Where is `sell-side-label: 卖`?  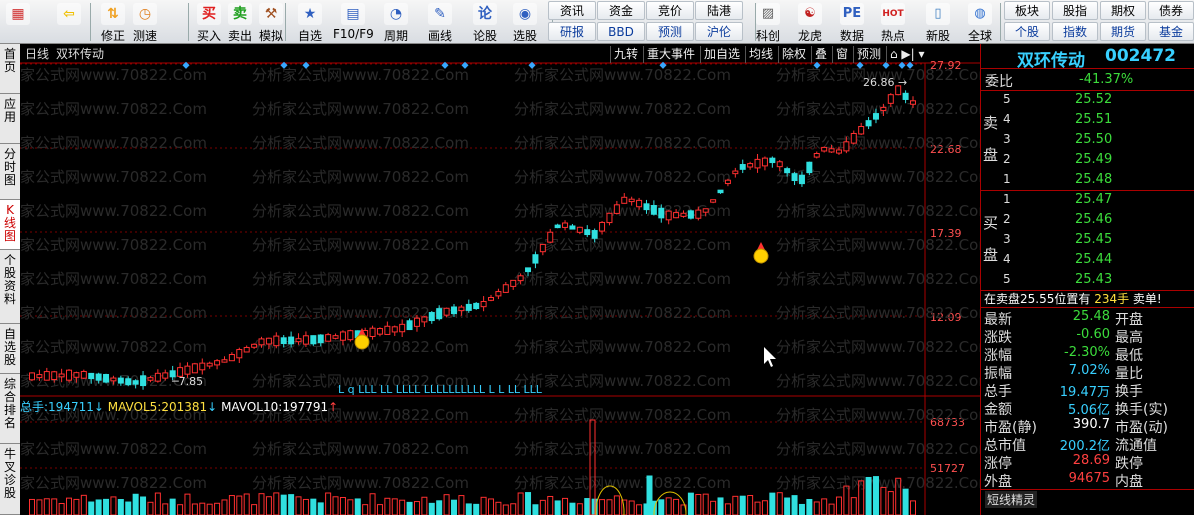
sell-side-label: 卖 is located at coordinates (991, 123).